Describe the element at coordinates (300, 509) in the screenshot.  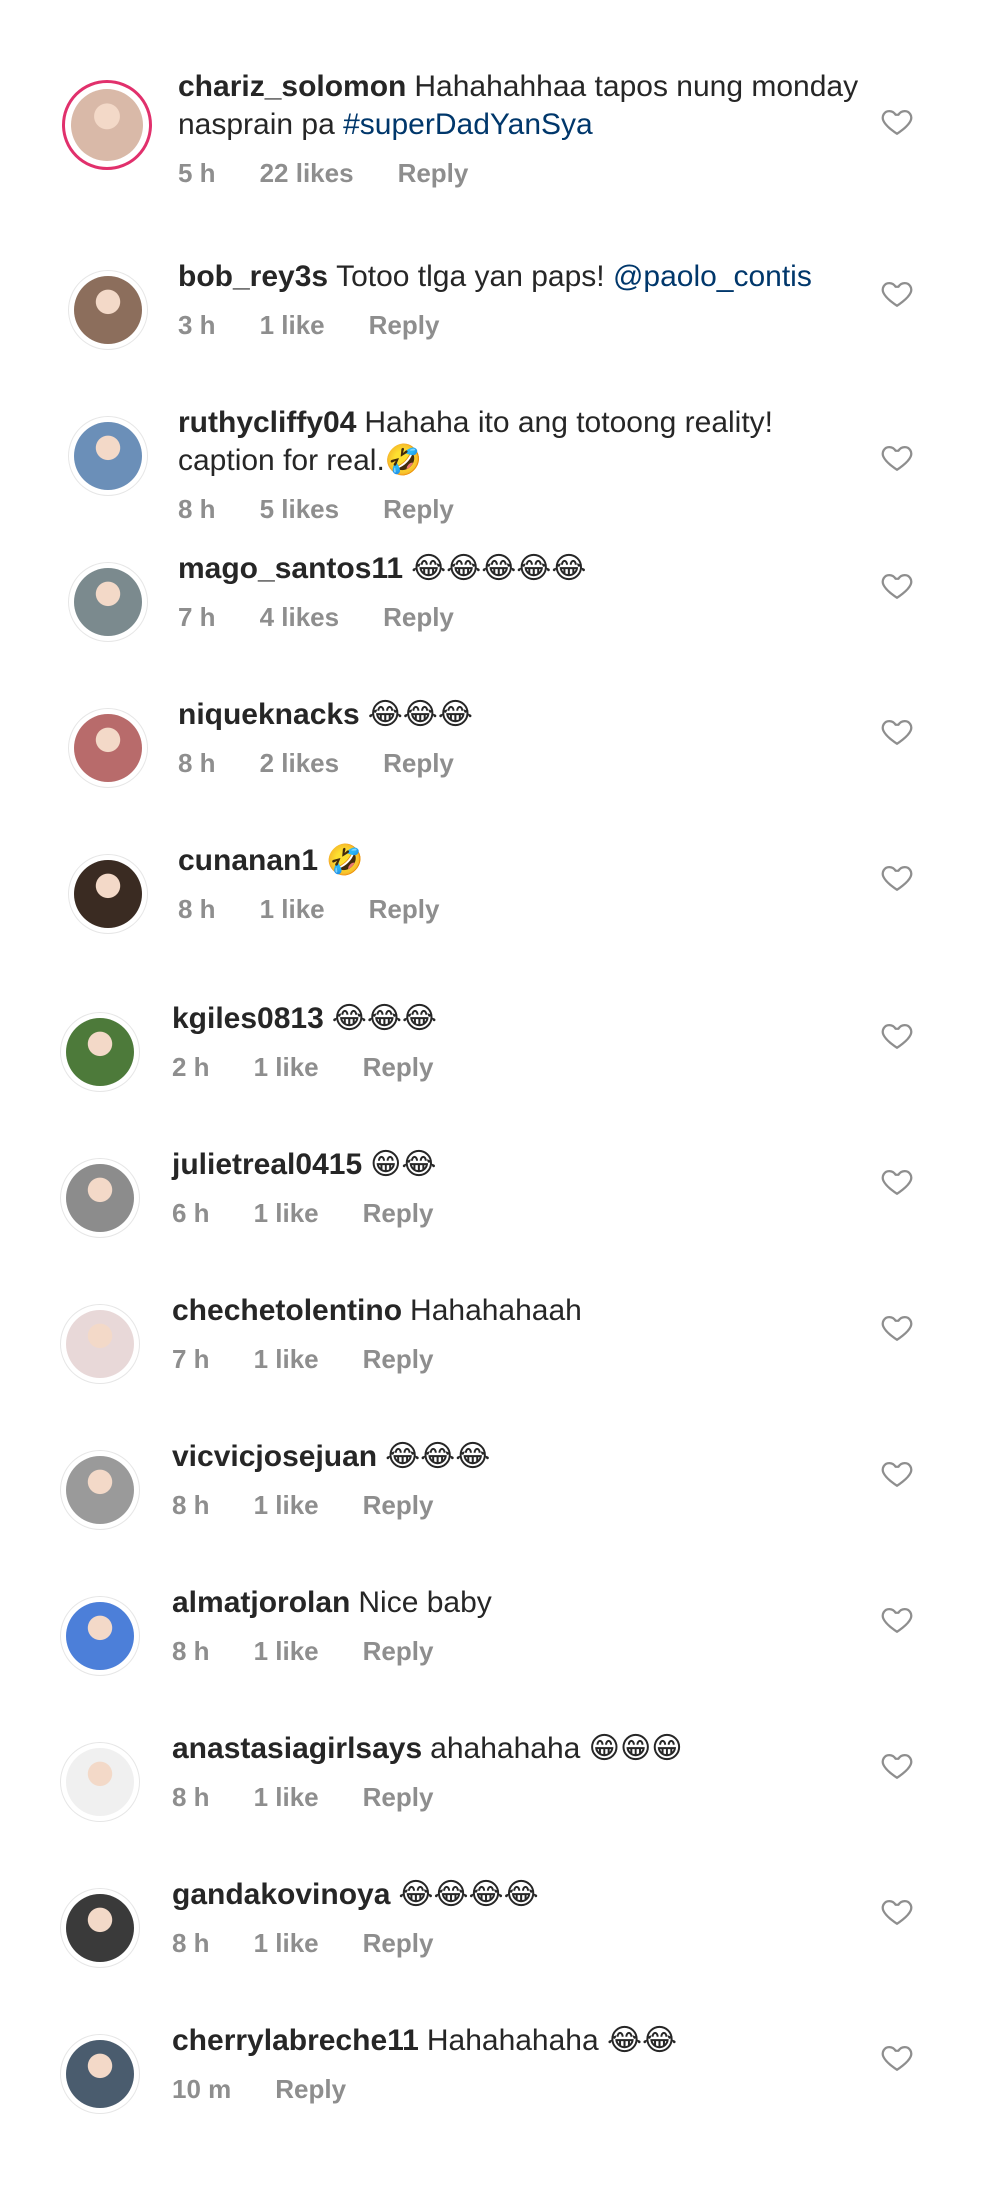
I see `comment-likes-count: 5 likes` at that location.